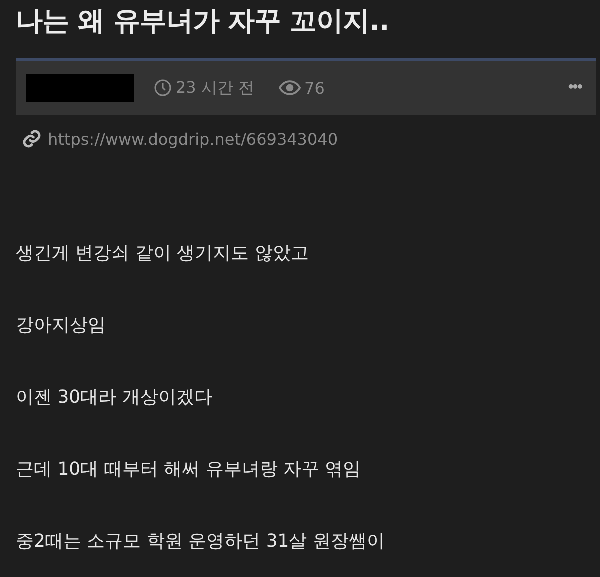  I want to click on post-time: 23 시간 전, so click(215, 88).